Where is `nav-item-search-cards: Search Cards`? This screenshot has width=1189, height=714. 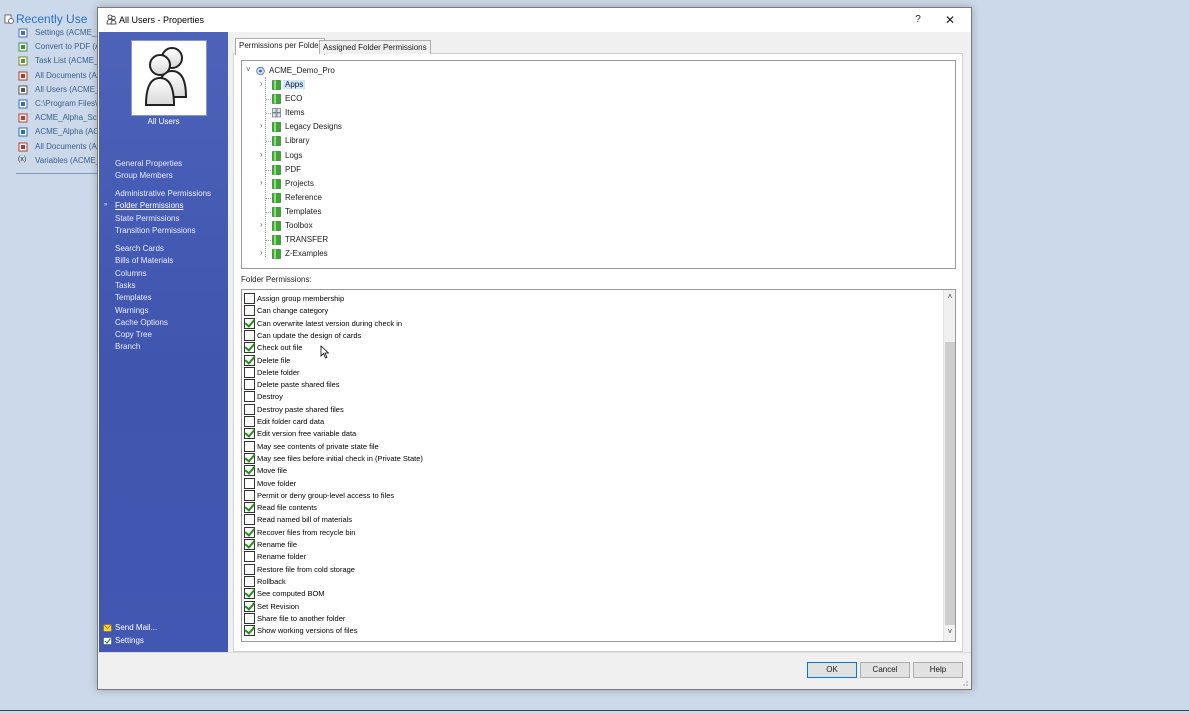
nav-item-search-cards: Search Cards is located at coordinates (139, 248).